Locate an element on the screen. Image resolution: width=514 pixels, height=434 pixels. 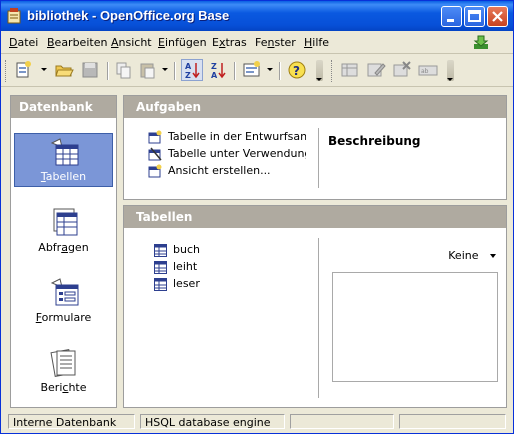
delete-icon is located at coordinates (402, 69).